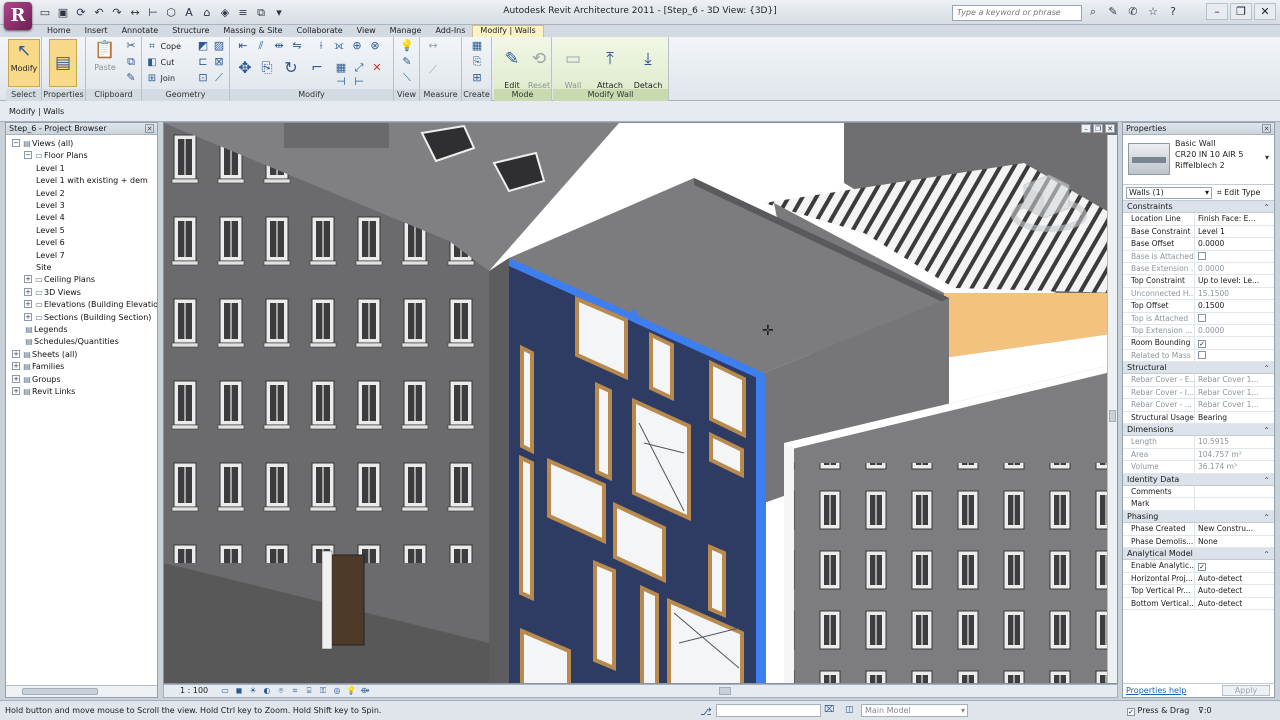 This screenshot has width=1280, height=720. Describe the element at coordinates (1234, 231) in the screenshot. I see `property-value: Level 1` at that location.